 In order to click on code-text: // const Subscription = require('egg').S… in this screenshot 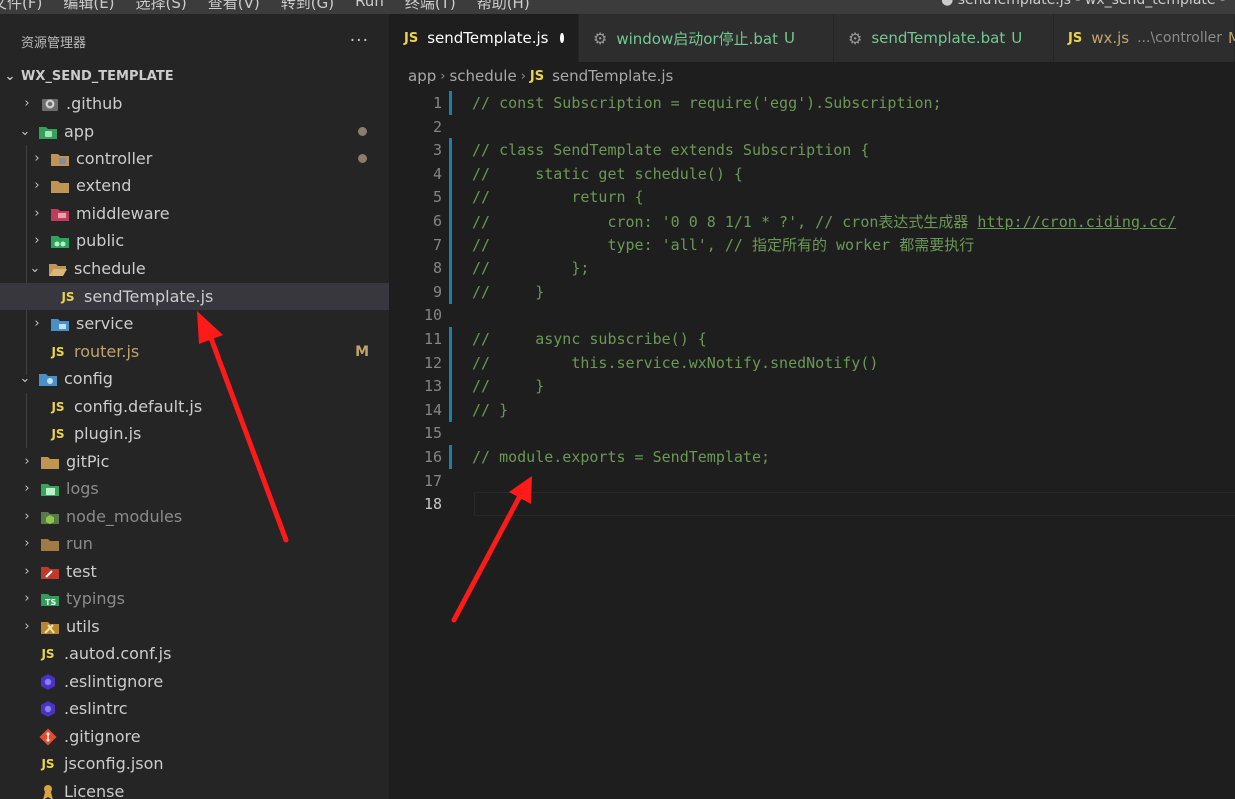, I will do `click(707, 103)`.